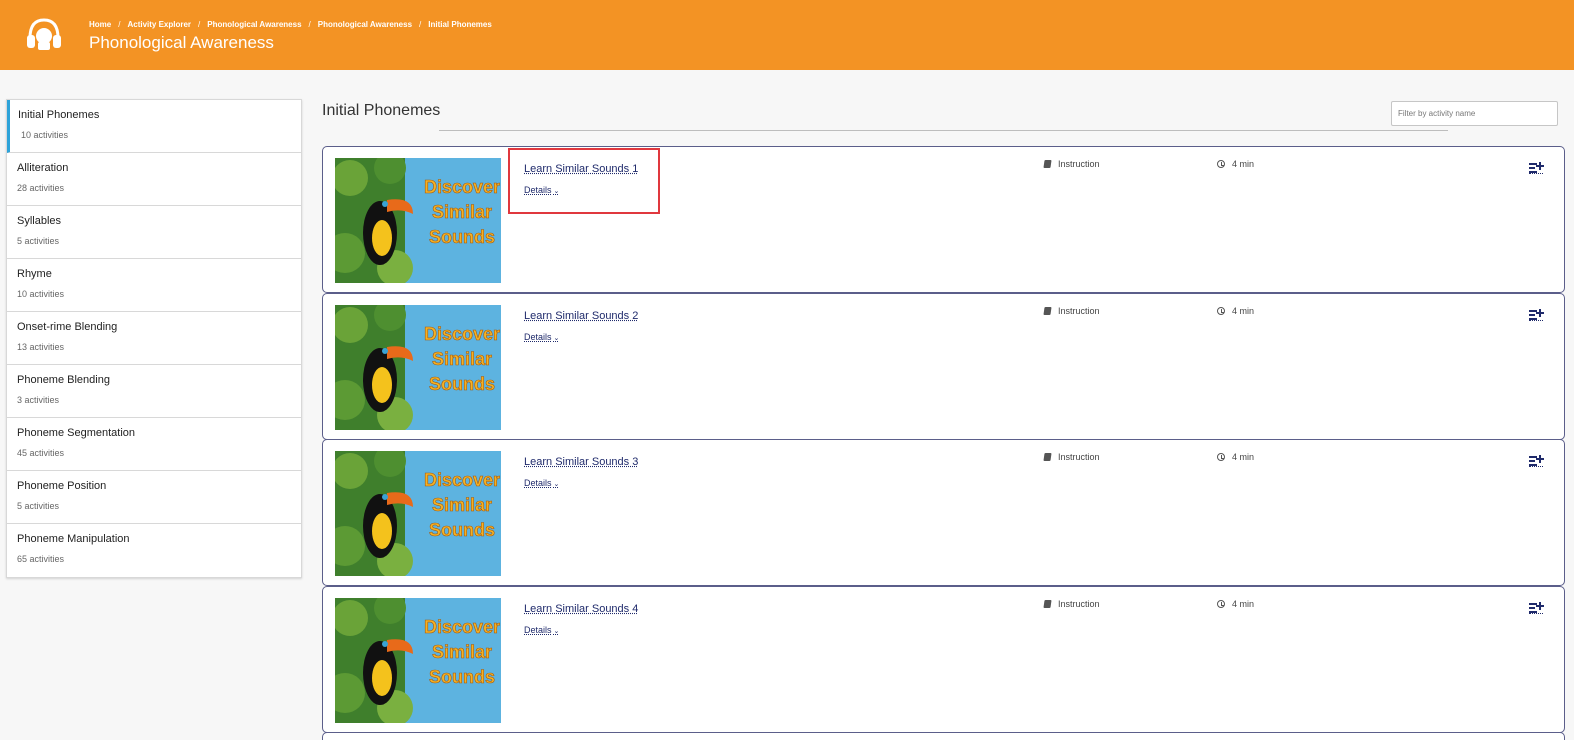 The height and width of the screenshot is (740, 1574). I want to click on sidebar-item-alliteration: Alliteration 28 activities, so click(154, 179).